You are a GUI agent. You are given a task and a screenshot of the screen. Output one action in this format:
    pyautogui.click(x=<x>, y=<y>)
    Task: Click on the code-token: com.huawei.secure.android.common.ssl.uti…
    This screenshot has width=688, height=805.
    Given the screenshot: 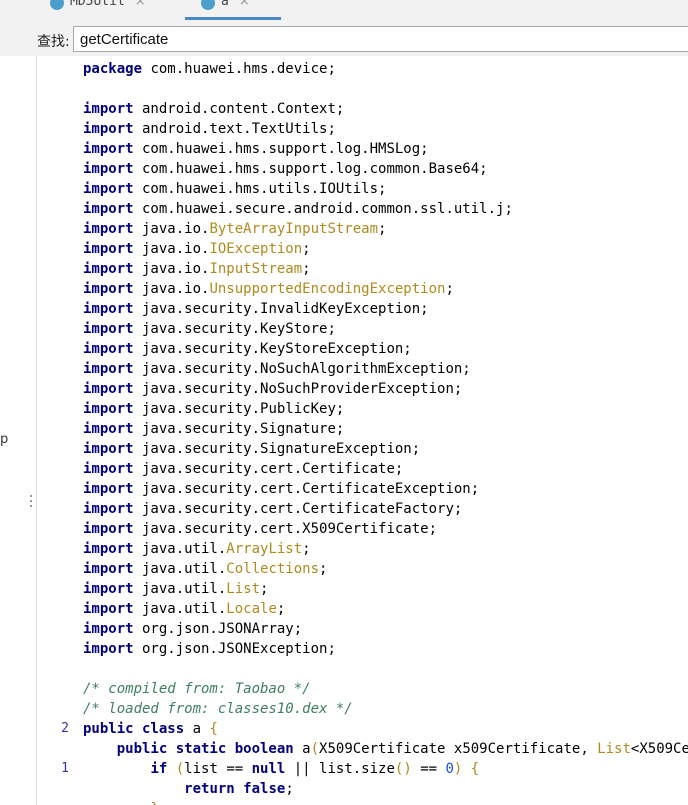 What is the action you would take?
    pyautogui.click(x=323, y=209)
    